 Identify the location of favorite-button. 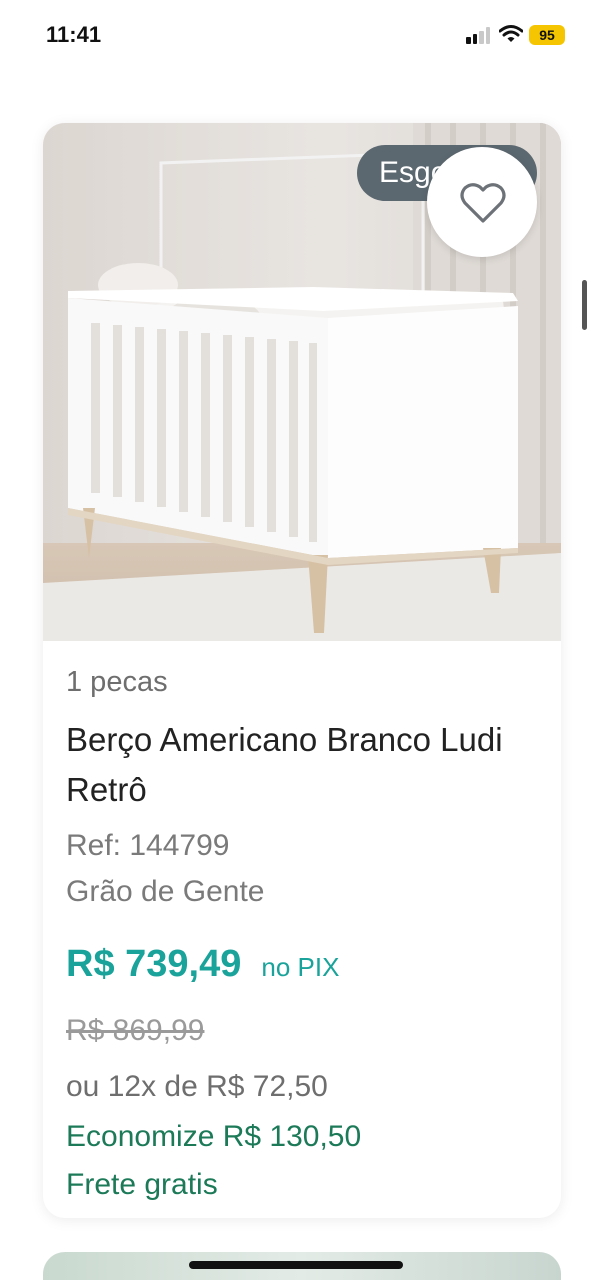
(482, 202).